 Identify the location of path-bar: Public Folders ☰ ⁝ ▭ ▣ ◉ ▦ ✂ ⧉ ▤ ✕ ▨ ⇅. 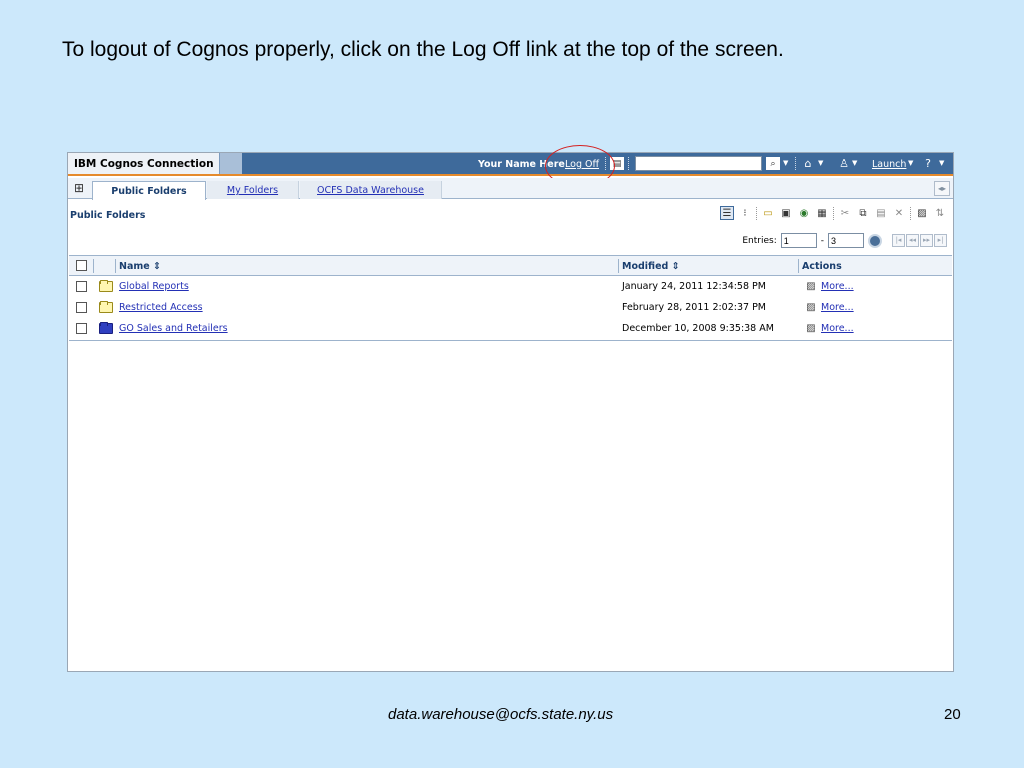
(510, 215).